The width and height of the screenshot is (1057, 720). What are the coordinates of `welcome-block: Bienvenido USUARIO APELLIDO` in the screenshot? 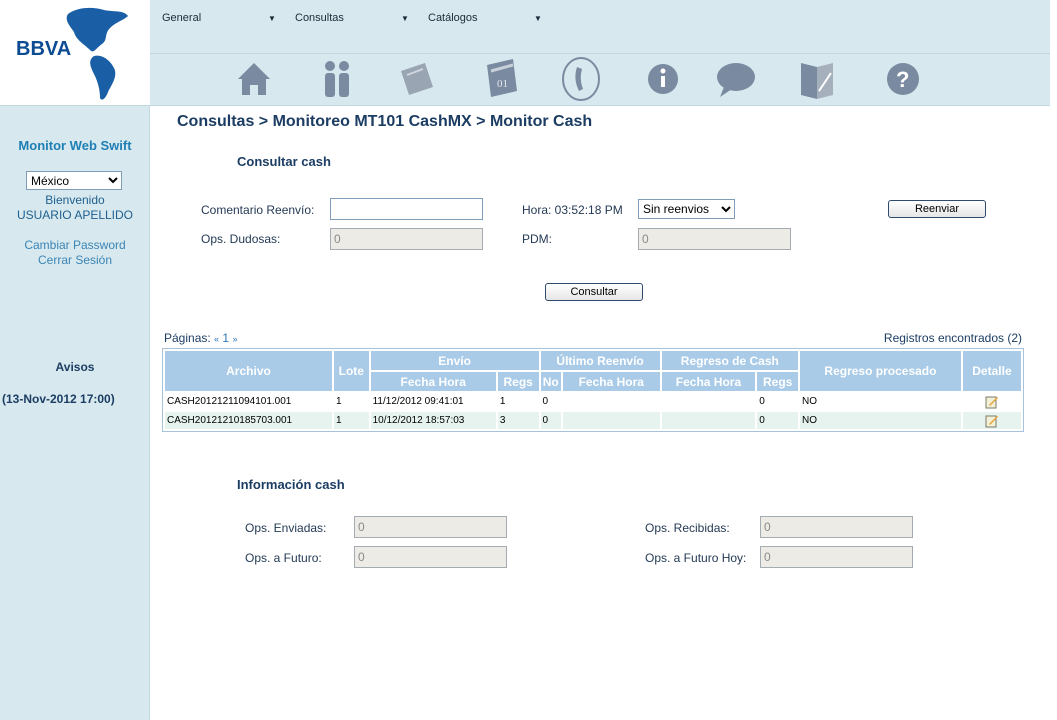 It's located at (75, 208).